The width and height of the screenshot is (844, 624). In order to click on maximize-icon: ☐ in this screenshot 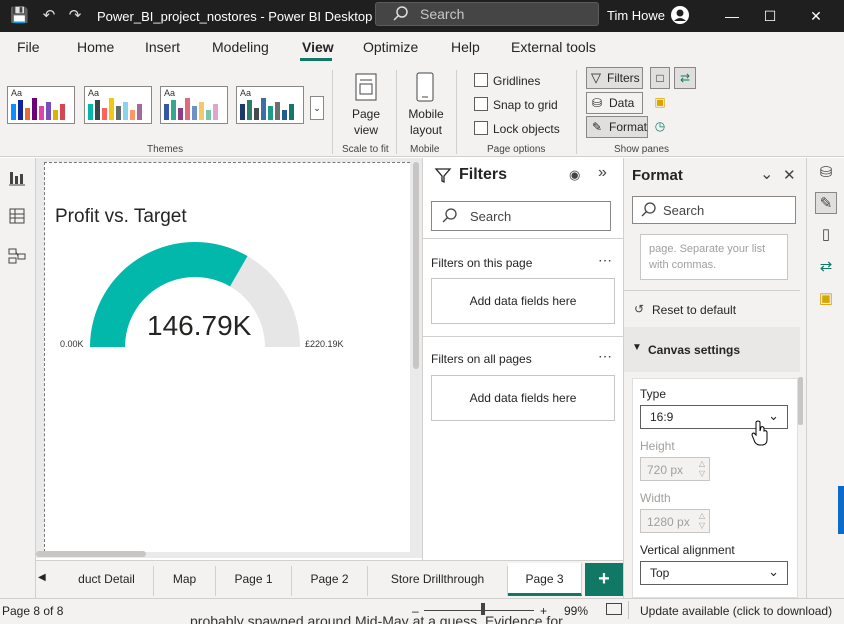, I will do `click(770, 16)`.